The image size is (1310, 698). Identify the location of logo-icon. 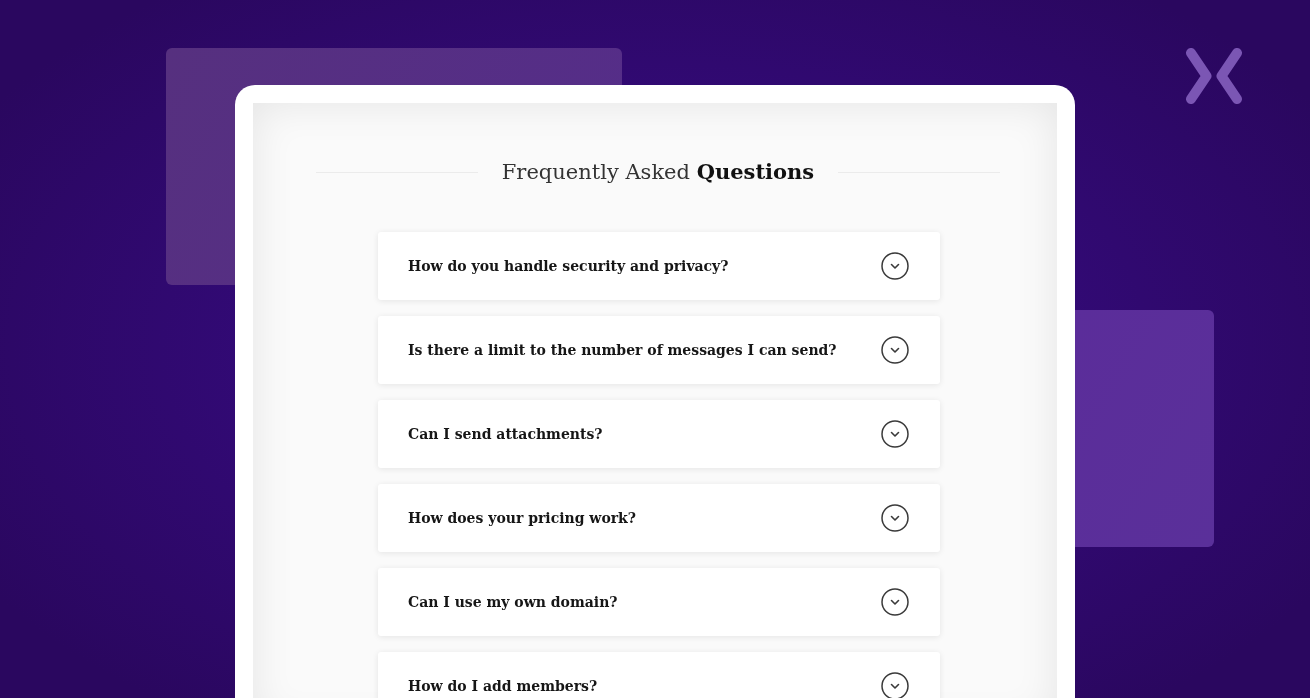
(1214, 76).